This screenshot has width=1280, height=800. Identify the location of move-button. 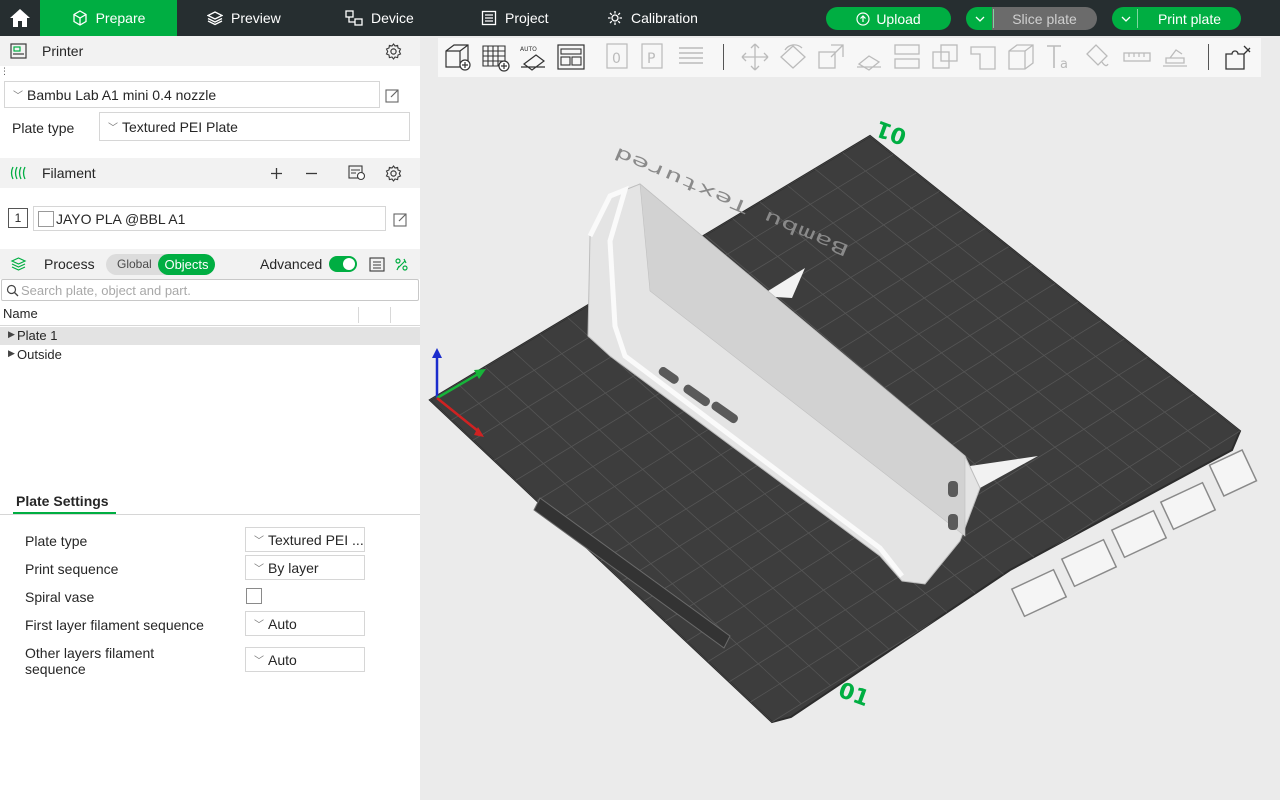
(755, 57).